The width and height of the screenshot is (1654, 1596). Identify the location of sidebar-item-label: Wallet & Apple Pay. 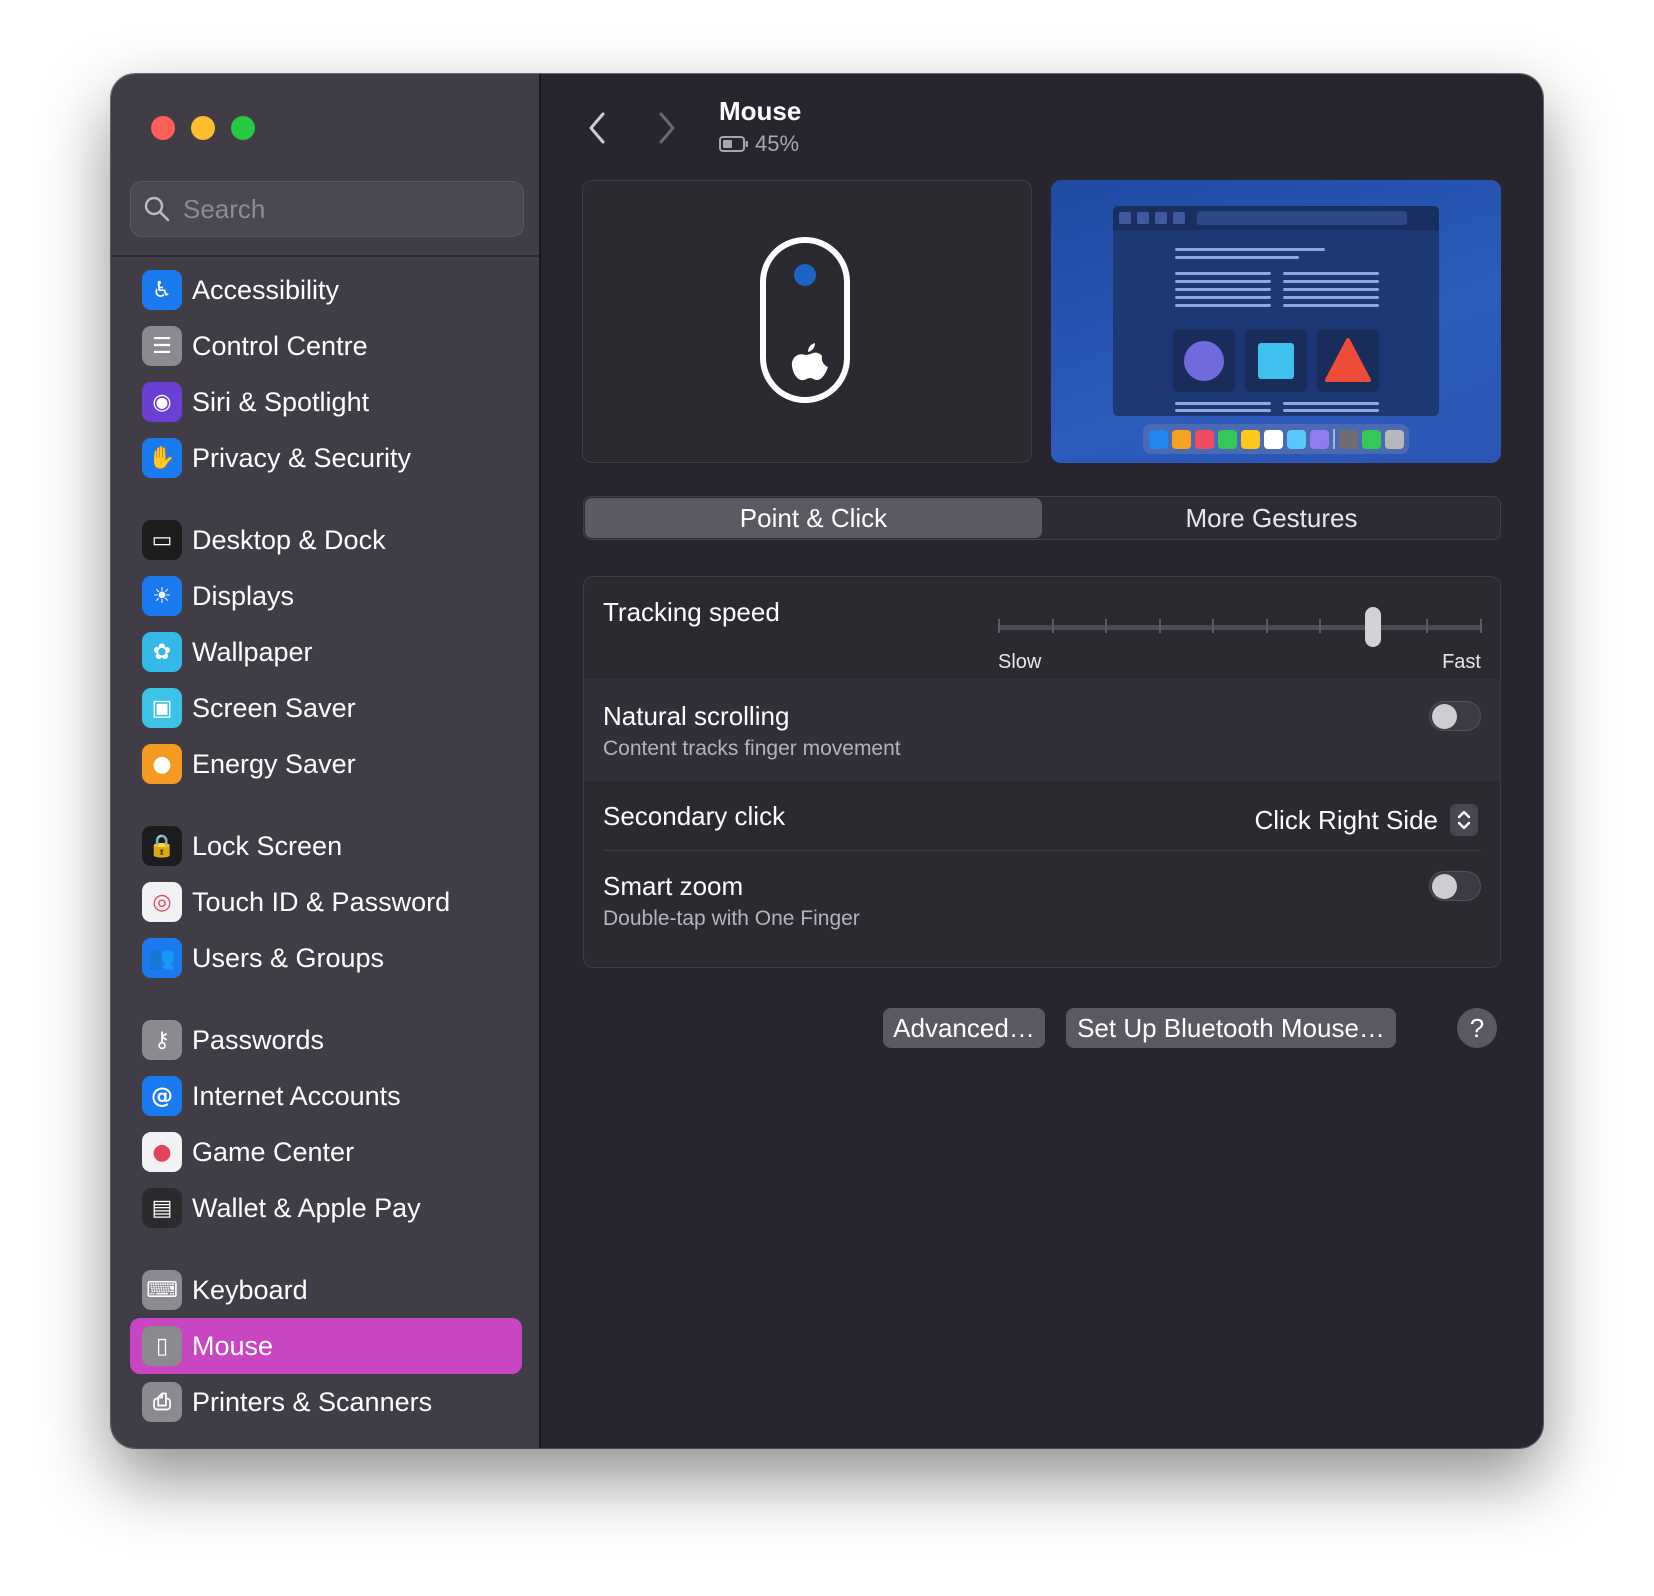
(306, 1207).